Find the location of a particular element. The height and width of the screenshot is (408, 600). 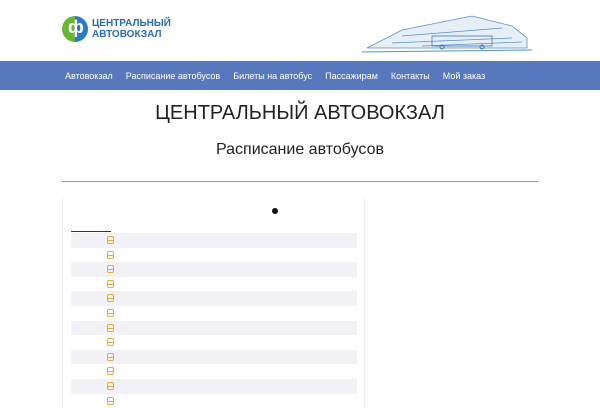

logo: ЦЕНТРАЛЬНЫЙ АВТОВОКЗАЛ is located at coordinates (116, 29).